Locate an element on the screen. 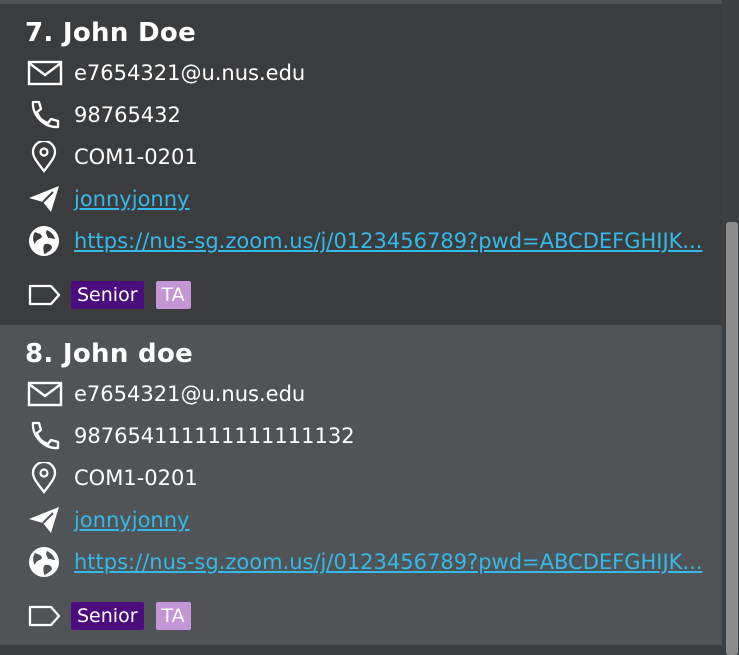 The height and width of the screenshot is (655, 739). list-bottom-edge is located at coordinates (361, 650).